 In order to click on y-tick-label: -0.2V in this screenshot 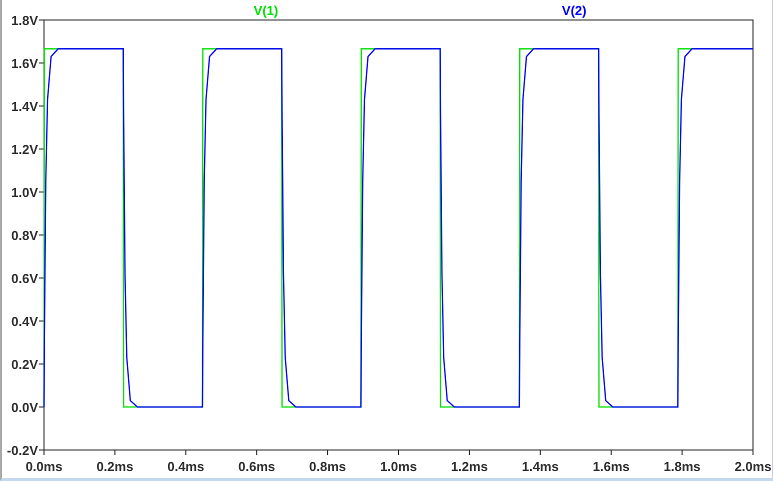, I will do `click(22, 450)`.